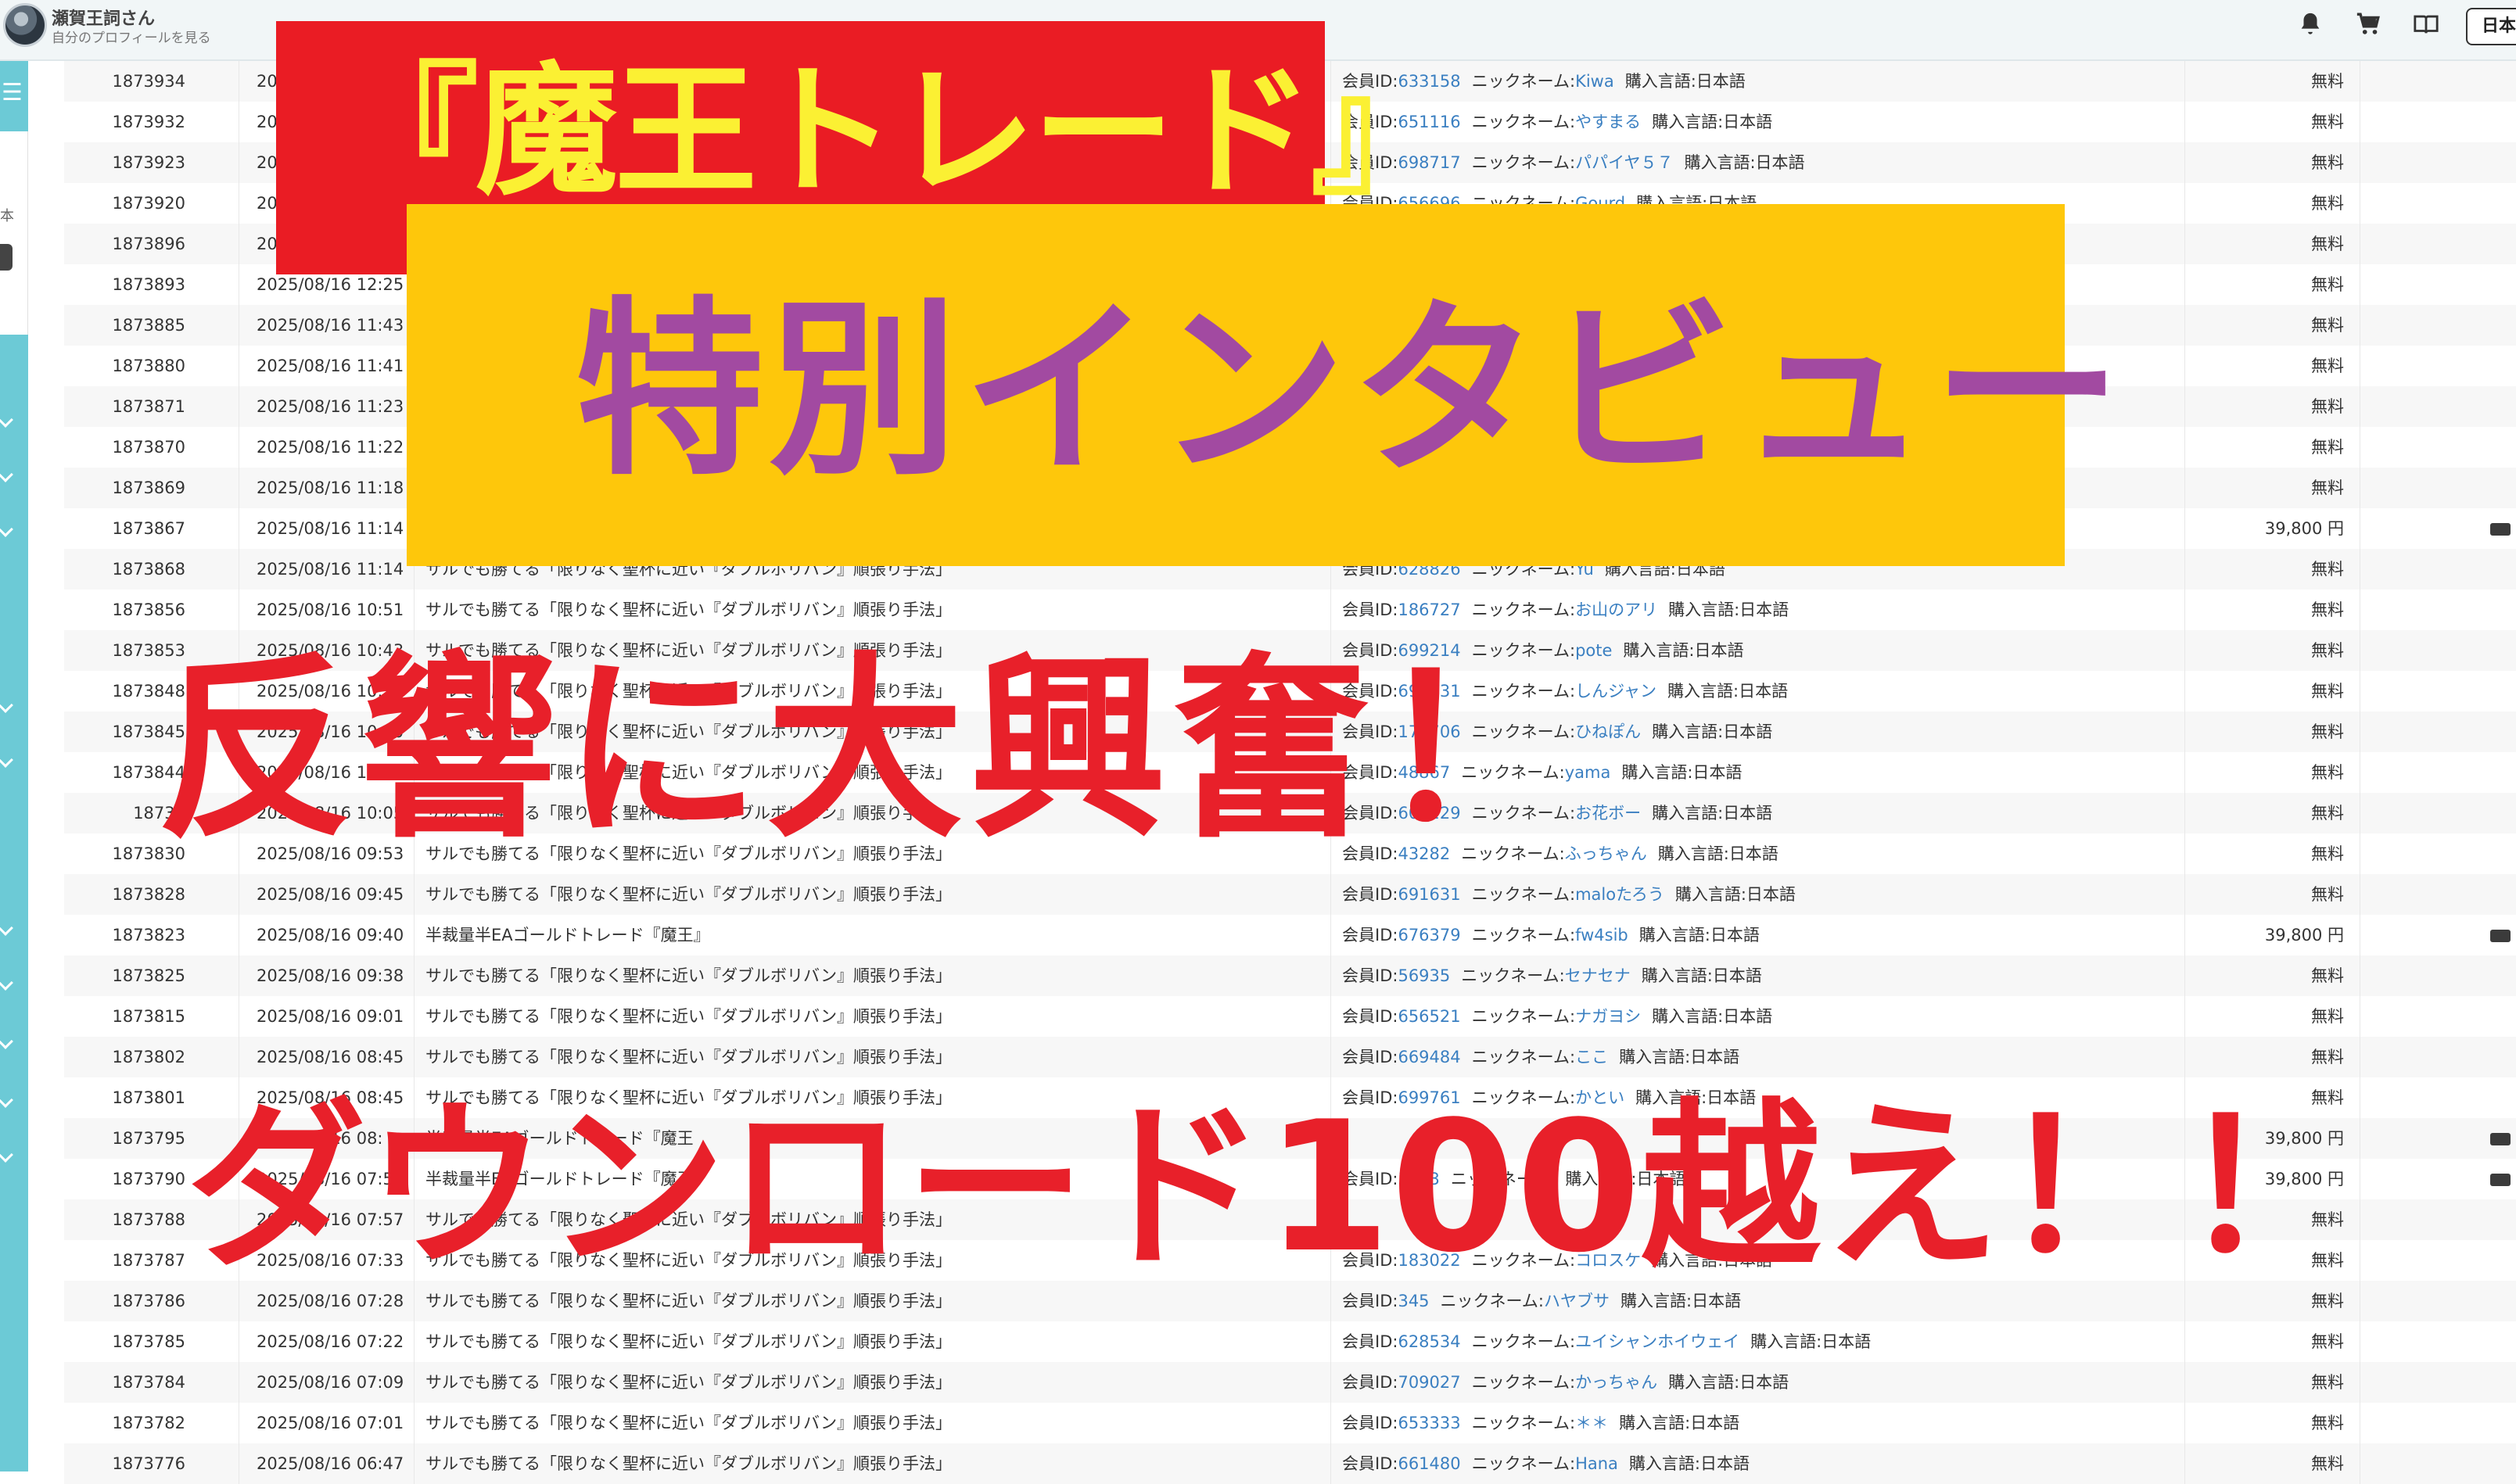 The image size is (2516, 1484). What do you see at coordinates (327, 935) in the screenshot?
I see `order-date: 2025/08/16 09:40` at bounding box center [327, 935].